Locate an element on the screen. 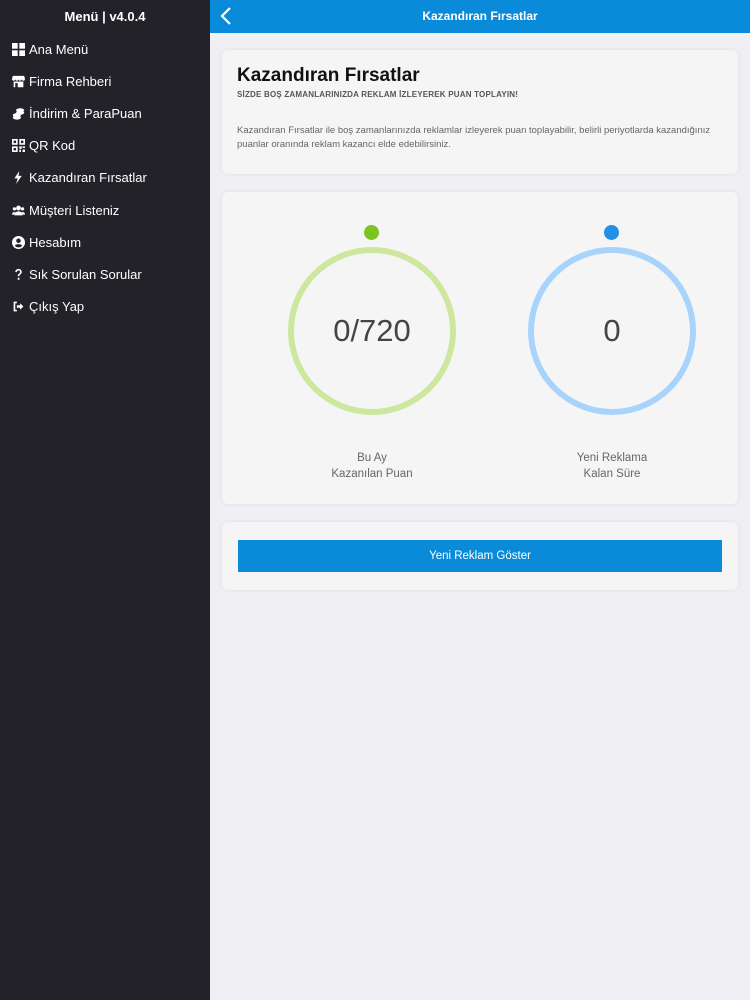 This screenshot has height=1000, width=750. sidebar-item-hesabim: Hesabım is located at coordinates (105, 242).